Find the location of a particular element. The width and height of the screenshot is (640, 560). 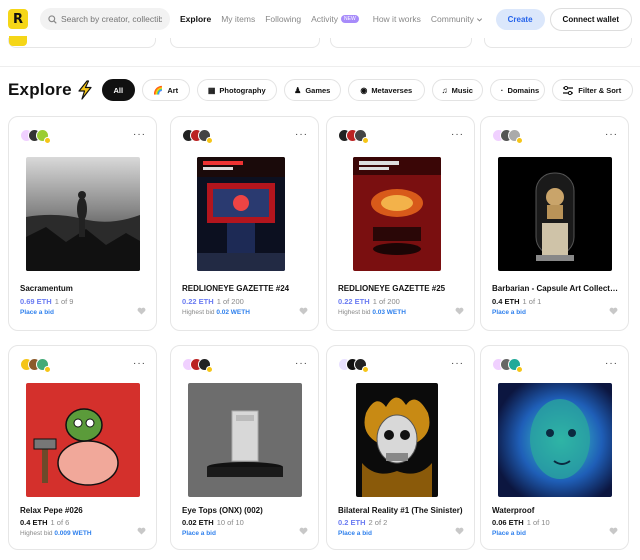

globe-icon: ◉ is located at coordinates (364, 90).